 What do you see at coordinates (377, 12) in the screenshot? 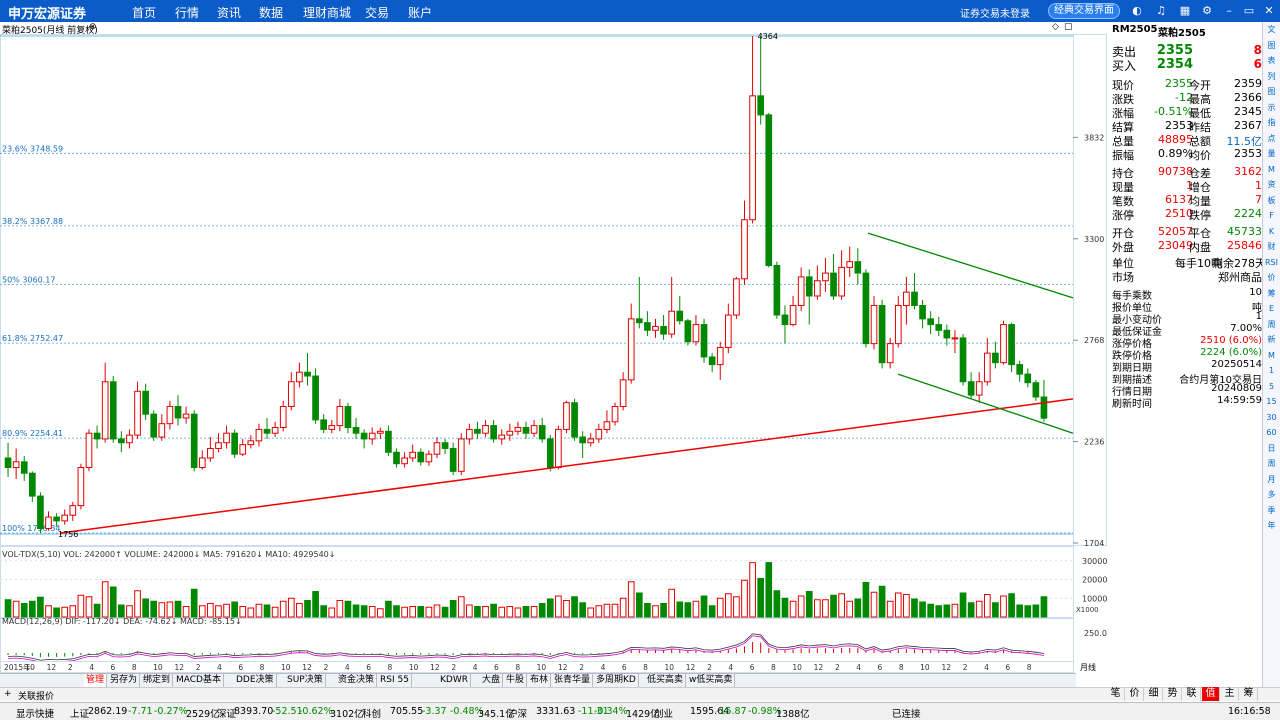
I see `nav-trade: 交易` at bounding box center [377, 12].